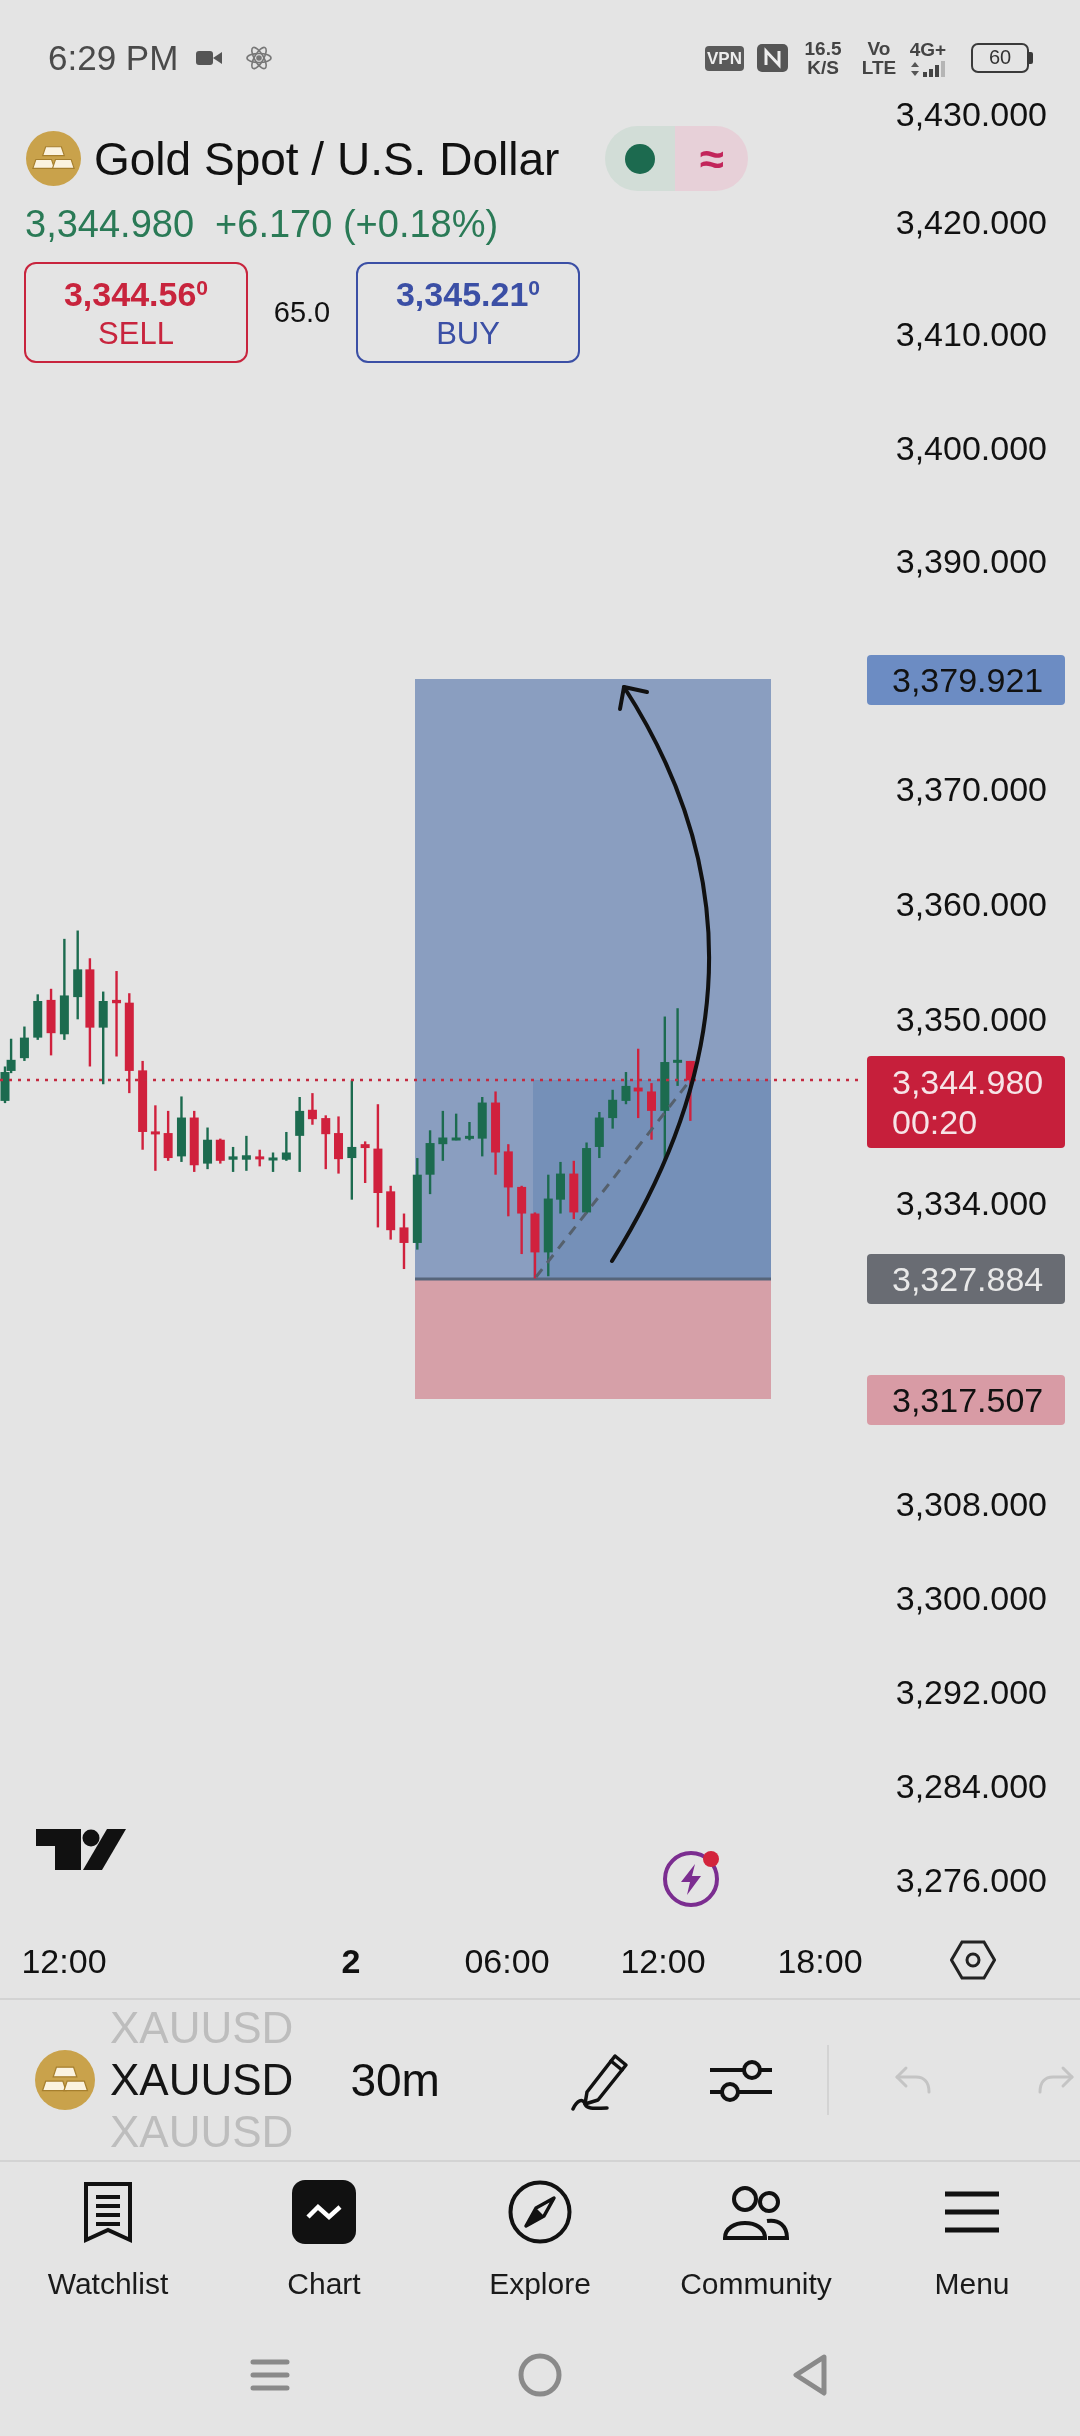  Describe the element at coordinates (971, 448) in the screenshot. I see `price-axis-label: 3,400.000` at that location.